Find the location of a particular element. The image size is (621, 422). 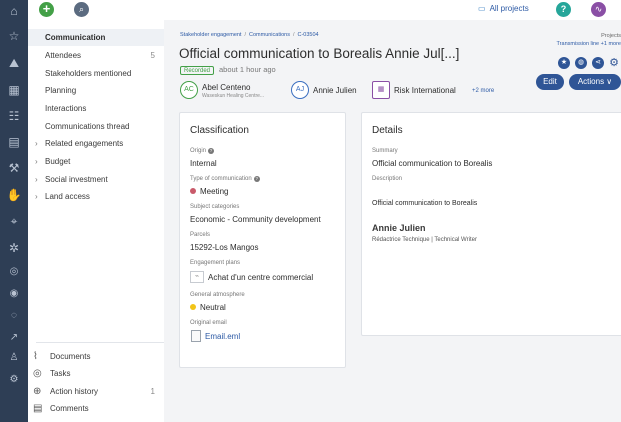

network-icon: ✲ is located at coordinates (14, 248).